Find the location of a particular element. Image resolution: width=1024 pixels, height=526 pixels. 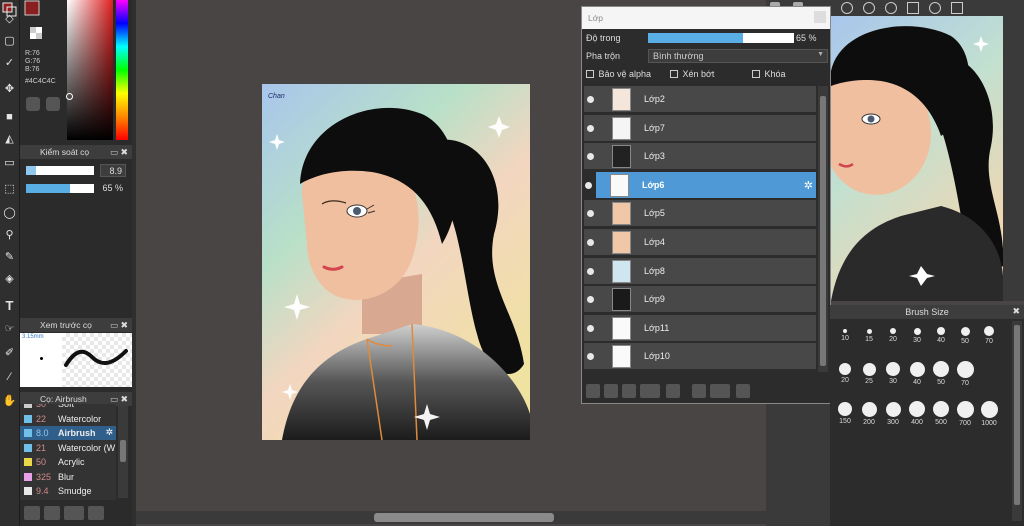

brush-size-value: 8.9 is located at coordinates (113, 170).